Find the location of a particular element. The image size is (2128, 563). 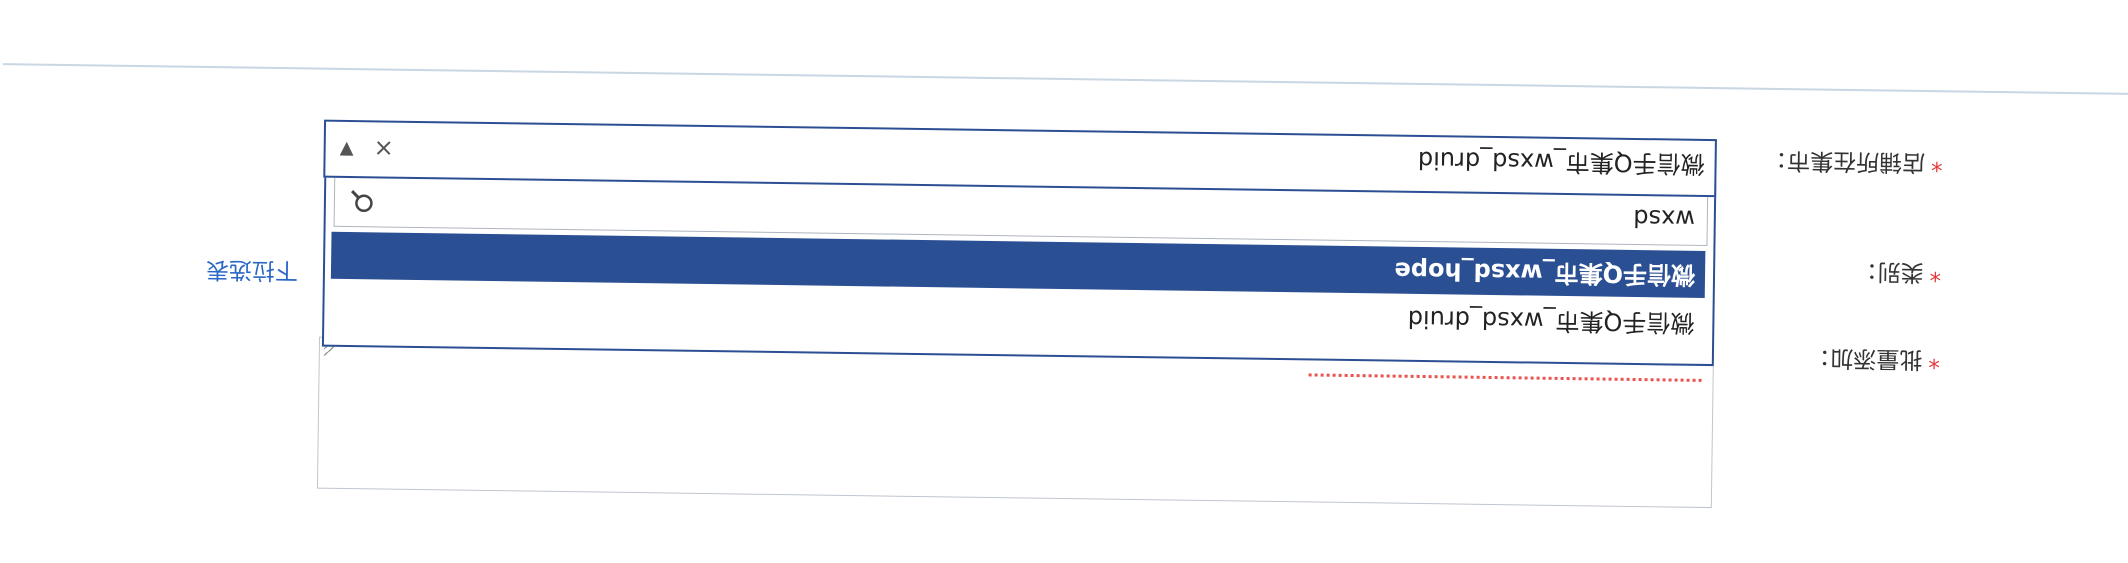

category-label-row: *类别： is located at coordinates (1897, 274).